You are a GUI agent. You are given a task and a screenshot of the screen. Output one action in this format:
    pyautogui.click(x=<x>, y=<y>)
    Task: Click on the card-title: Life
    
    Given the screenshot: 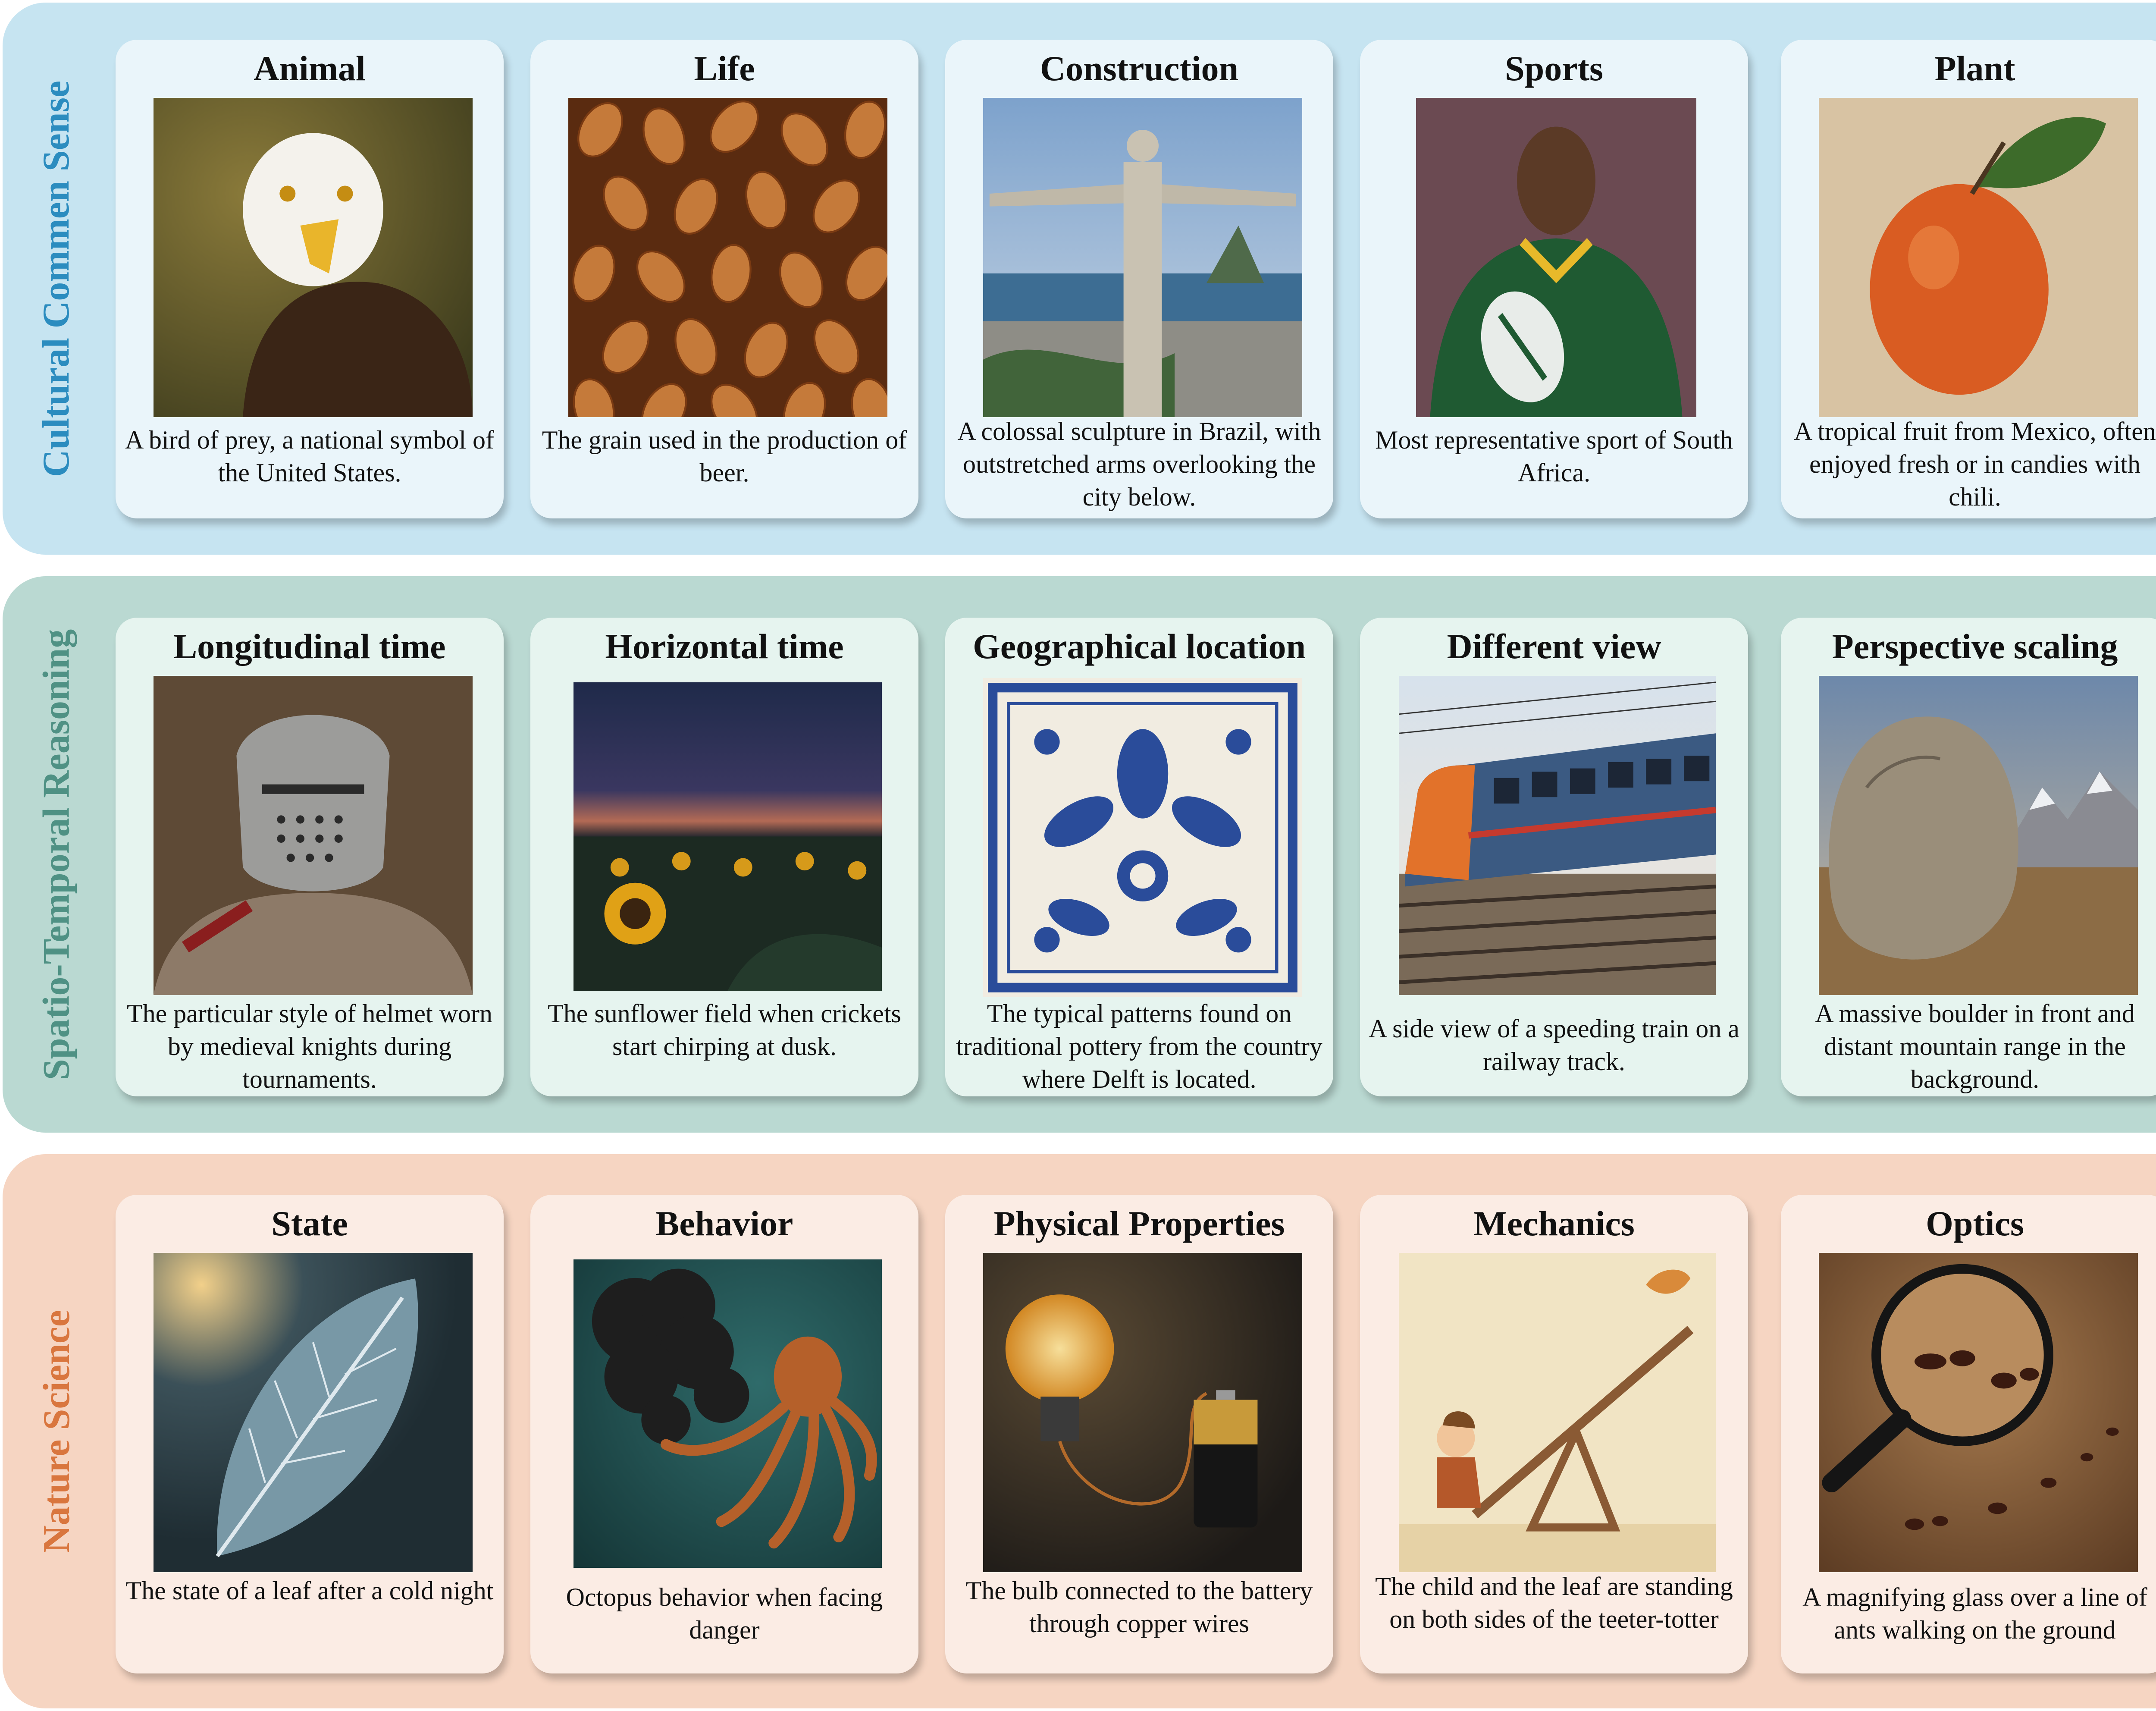 What is the action you would take?
    pyautogui.click(x=724, y=68)
    